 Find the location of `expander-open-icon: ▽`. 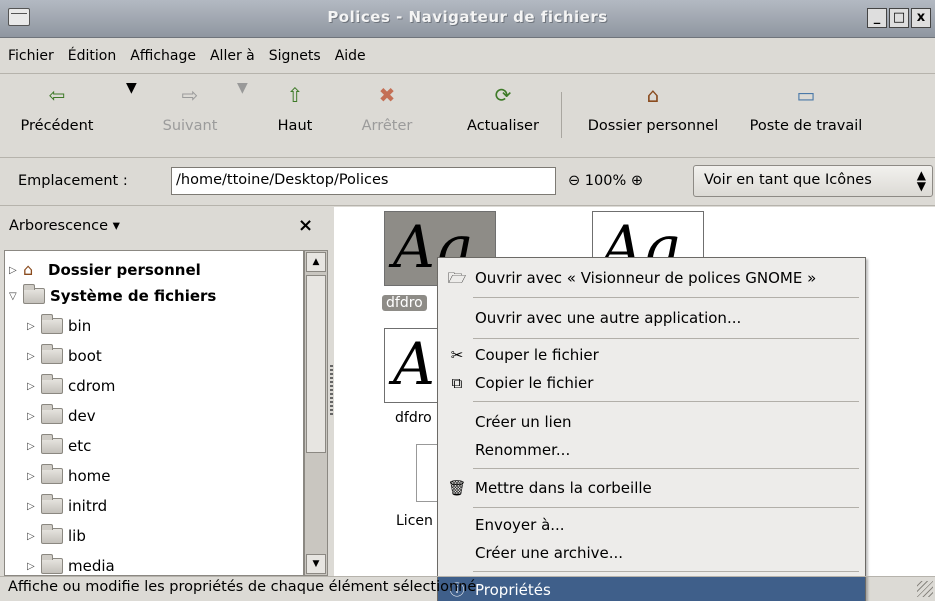

expander-open-icon: ▽ is located at coordinates (16, 296).